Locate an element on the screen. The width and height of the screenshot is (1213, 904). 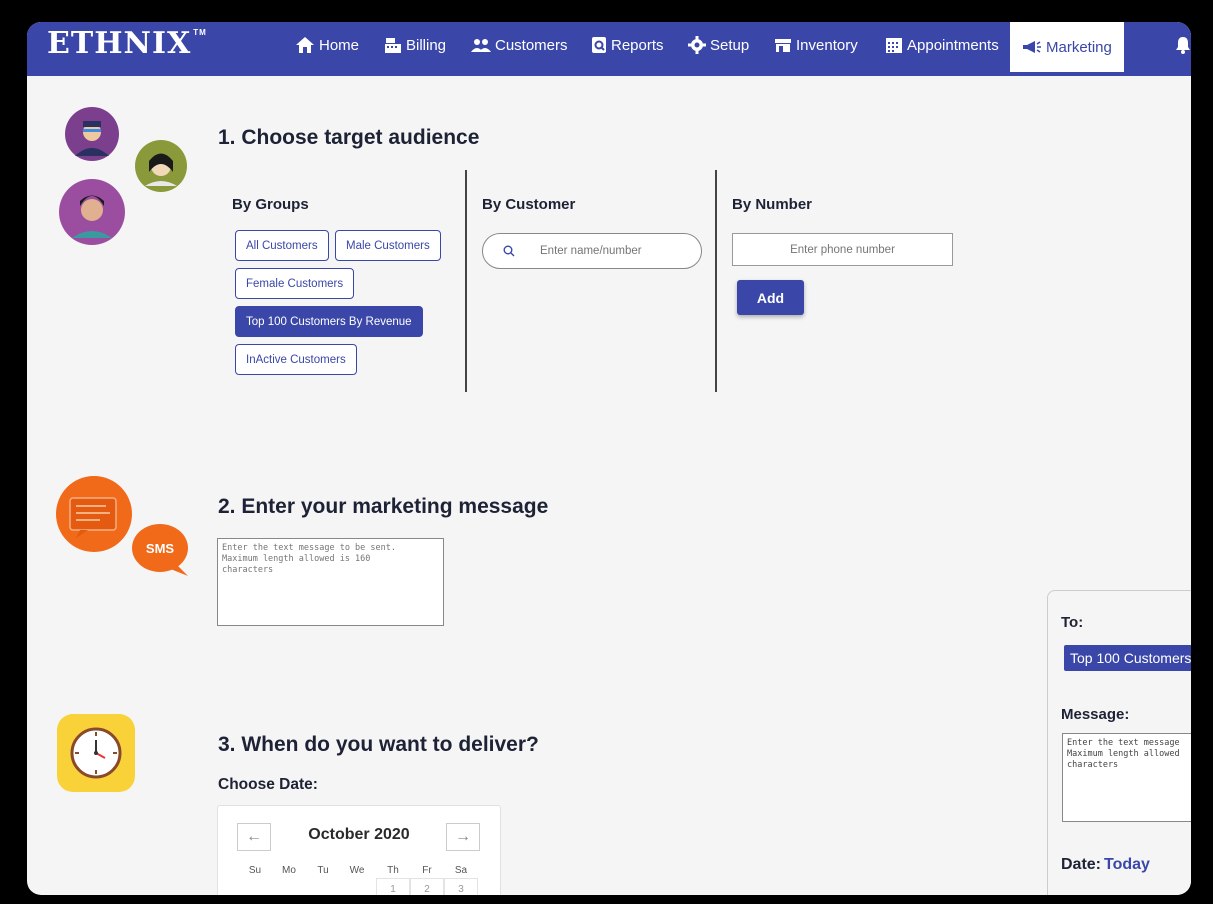
phone-number-input is located at coordinates (842, 249).